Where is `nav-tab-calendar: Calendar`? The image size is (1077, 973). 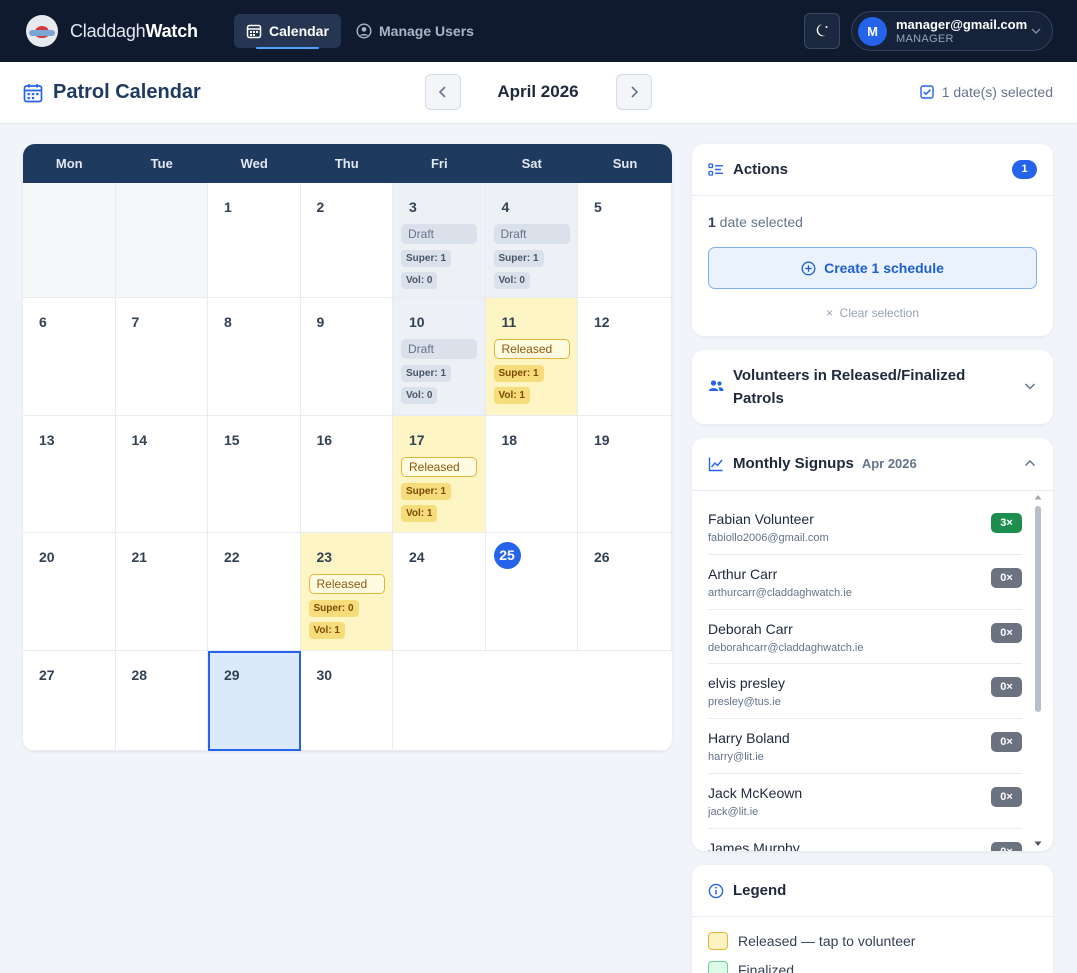
nav-tab-calendar: Calendar is located at coordinates (287, 31).